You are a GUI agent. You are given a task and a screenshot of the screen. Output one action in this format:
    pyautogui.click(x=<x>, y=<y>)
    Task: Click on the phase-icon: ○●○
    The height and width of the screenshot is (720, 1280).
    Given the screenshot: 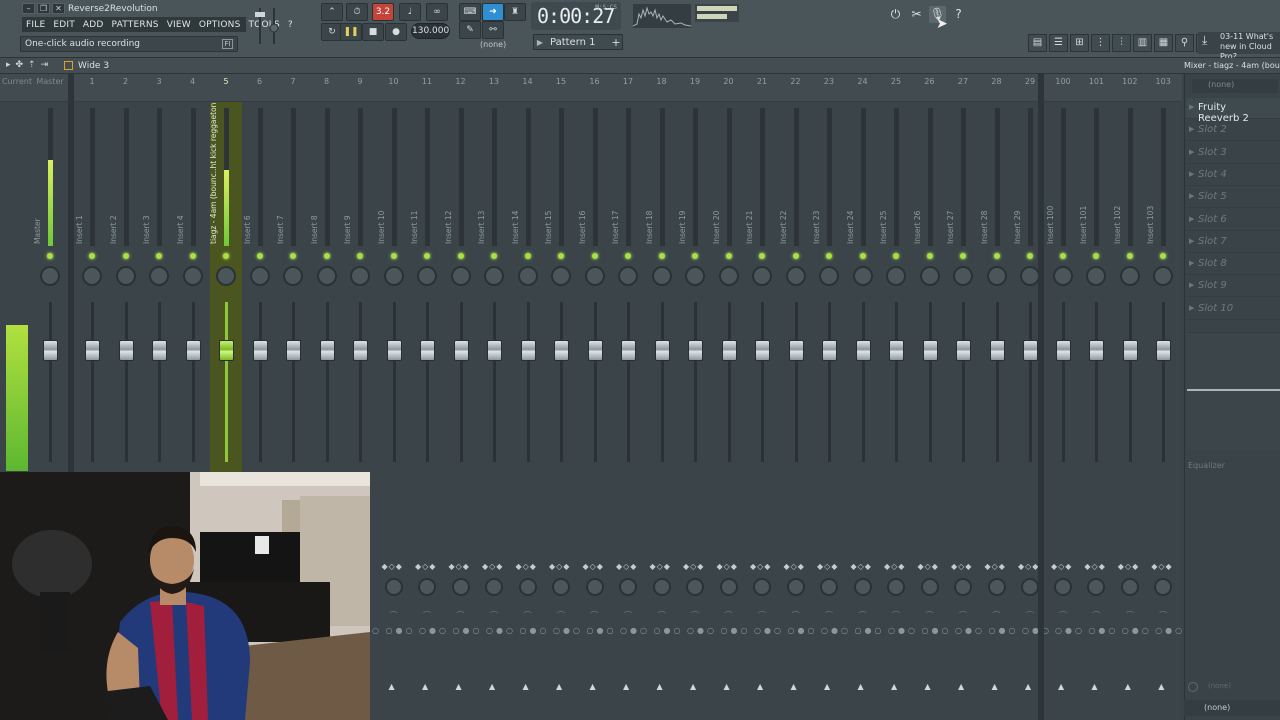 What is the action you would take?
    pyautogui.click(x=1170, y=630)
    